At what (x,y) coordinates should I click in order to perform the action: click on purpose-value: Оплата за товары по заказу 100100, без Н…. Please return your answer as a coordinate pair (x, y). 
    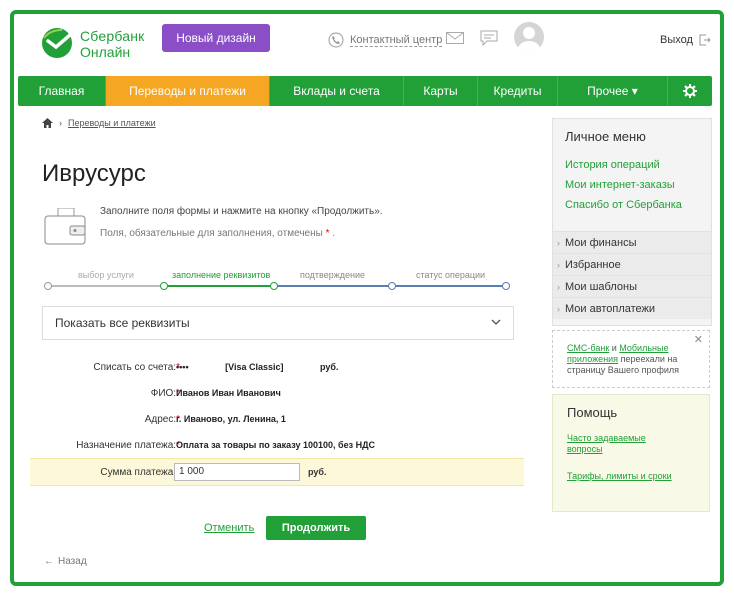
    Looking at the image, I should click on (275, 445).